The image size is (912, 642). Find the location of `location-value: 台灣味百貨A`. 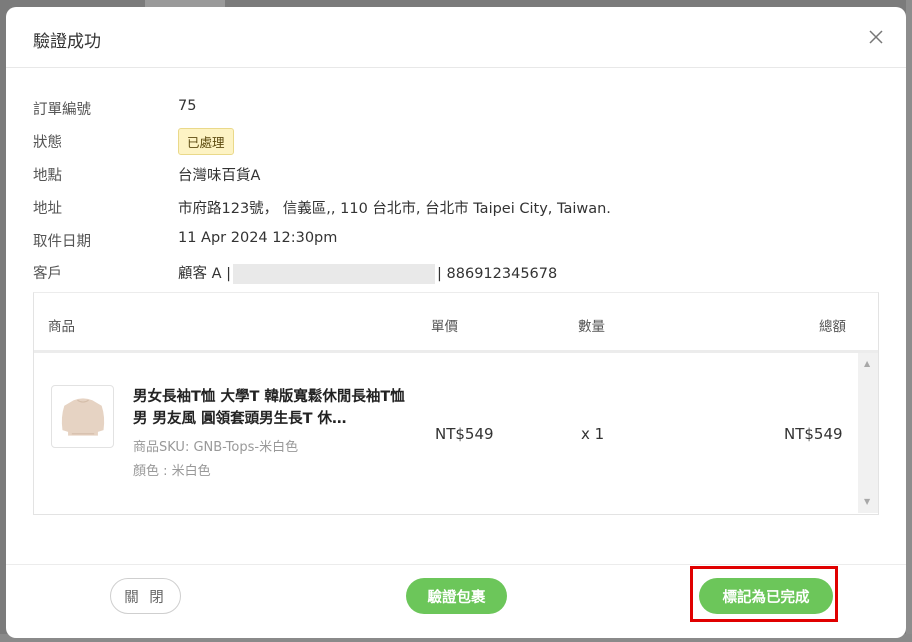

location-value: 台灣味百貨A is located at coordinates (219, 176).